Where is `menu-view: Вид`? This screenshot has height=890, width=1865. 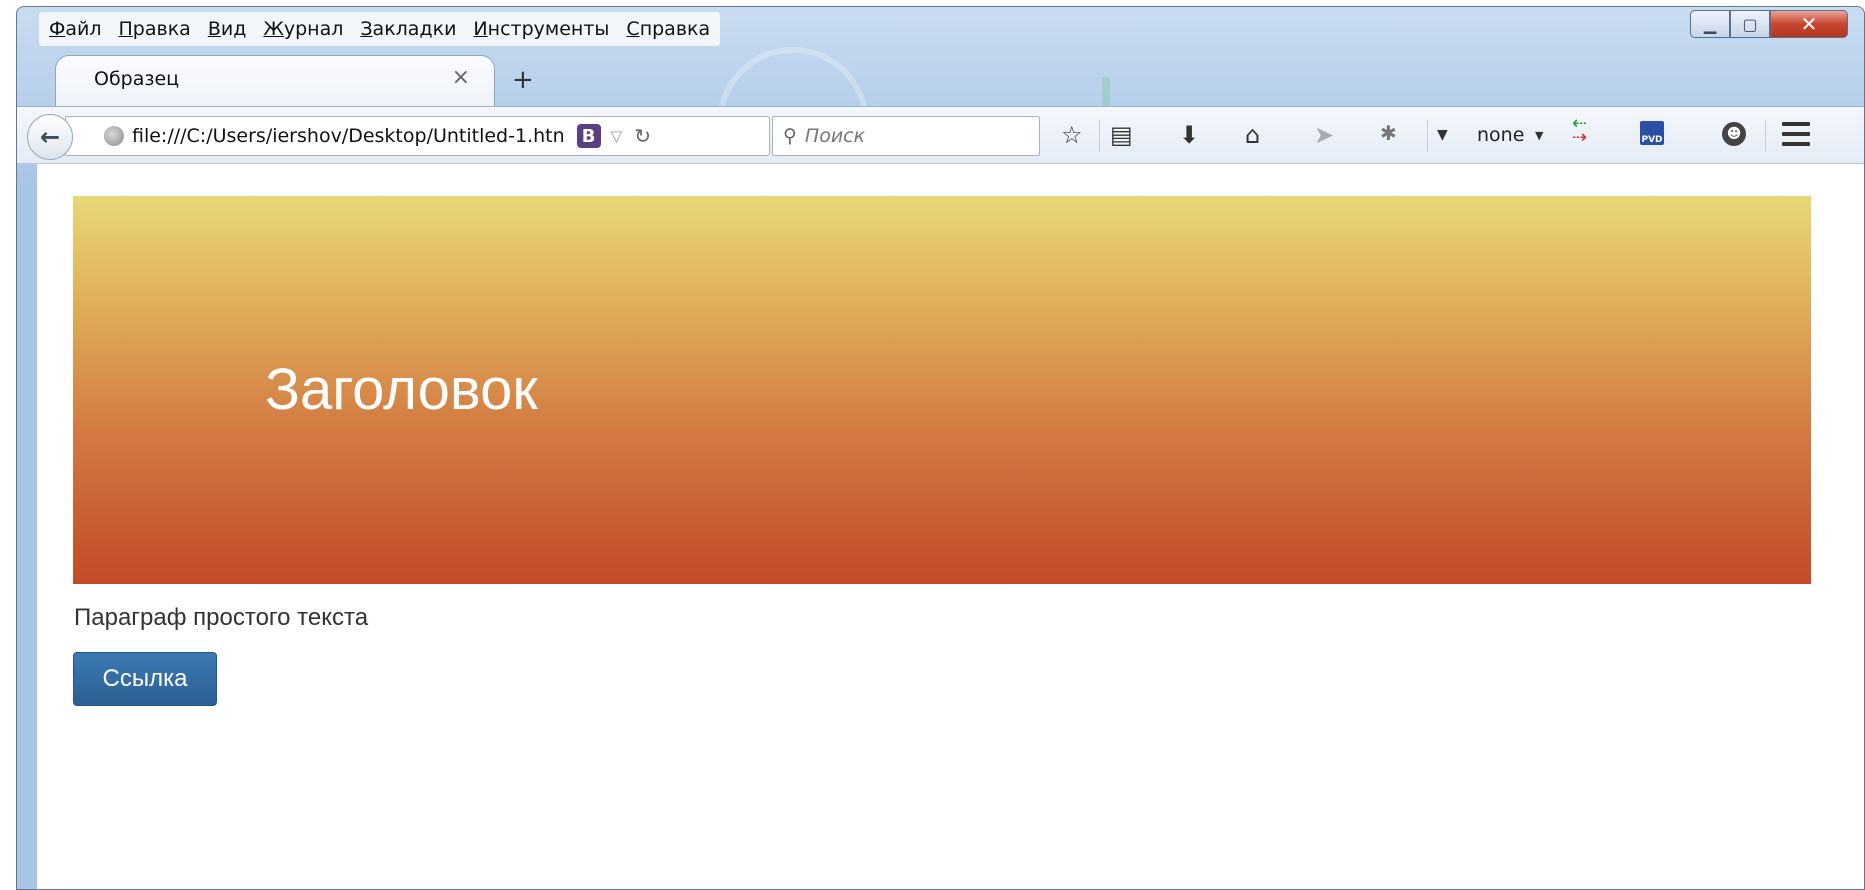
menu-view: Вид is located at coordinates (227, 29).